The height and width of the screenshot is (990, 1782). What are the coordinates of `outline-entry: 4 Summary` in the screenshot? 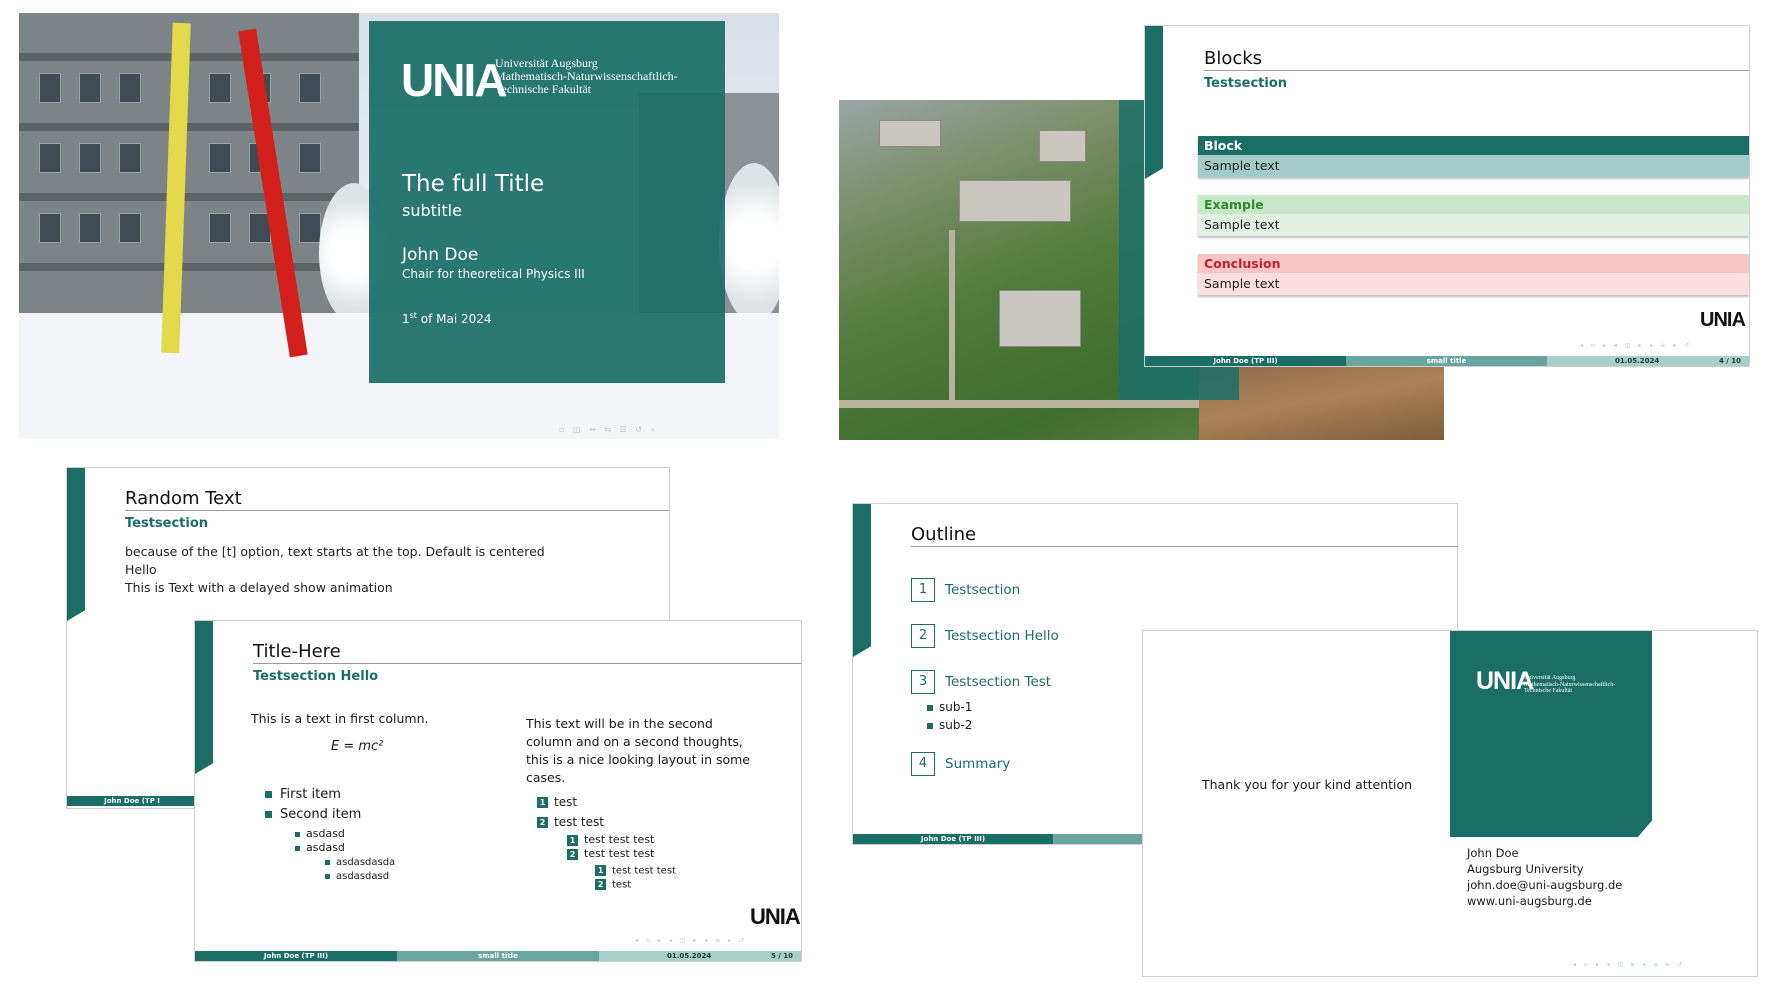 It's located at (960, 764).